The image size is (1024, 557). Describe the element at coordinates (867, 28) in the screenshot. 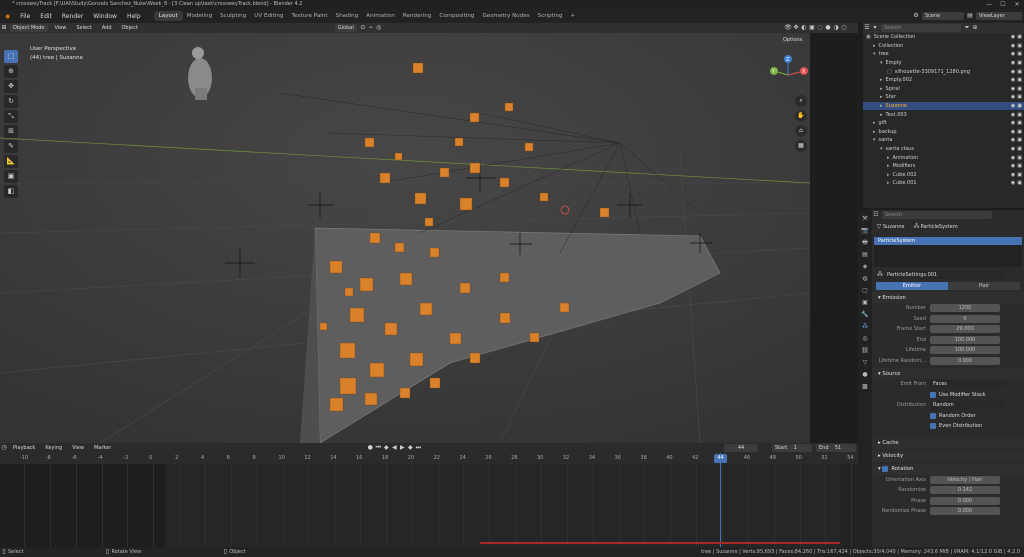

I see `outliner-editor-icon: ☰` at that location.